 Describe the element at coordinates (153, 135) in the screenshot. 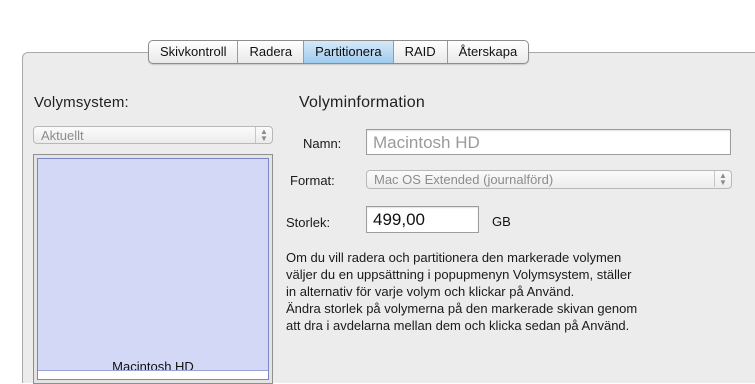

I see `volume-scheme-popup: Aktuellt ▲ ▼` at that location.